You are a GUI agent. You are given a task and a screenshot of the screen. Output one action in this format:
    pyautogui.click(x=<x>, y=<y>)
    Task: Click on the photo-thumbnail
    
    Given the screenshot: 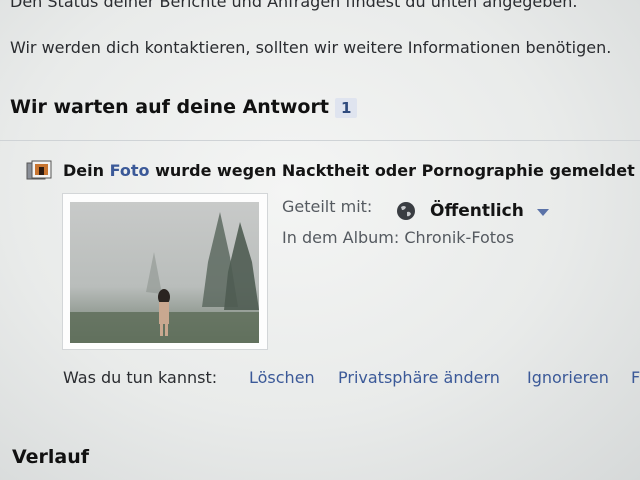 What is the action you would take?
    pyautogui.click(x=165, y=271)
    